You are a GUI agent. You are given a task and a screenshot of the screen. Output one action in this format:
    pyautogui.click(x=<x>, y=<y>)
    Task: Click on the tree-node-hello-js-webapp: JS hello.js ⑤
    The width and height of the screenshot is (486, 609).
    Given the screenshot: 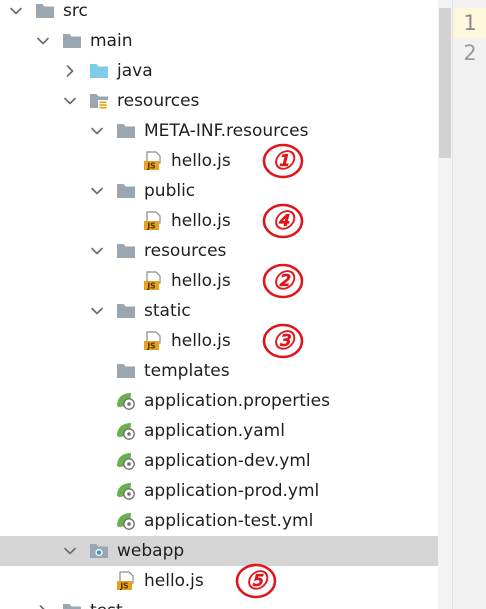 What is the action you would take?
    pyautogui.click(x=219, y=581)
    